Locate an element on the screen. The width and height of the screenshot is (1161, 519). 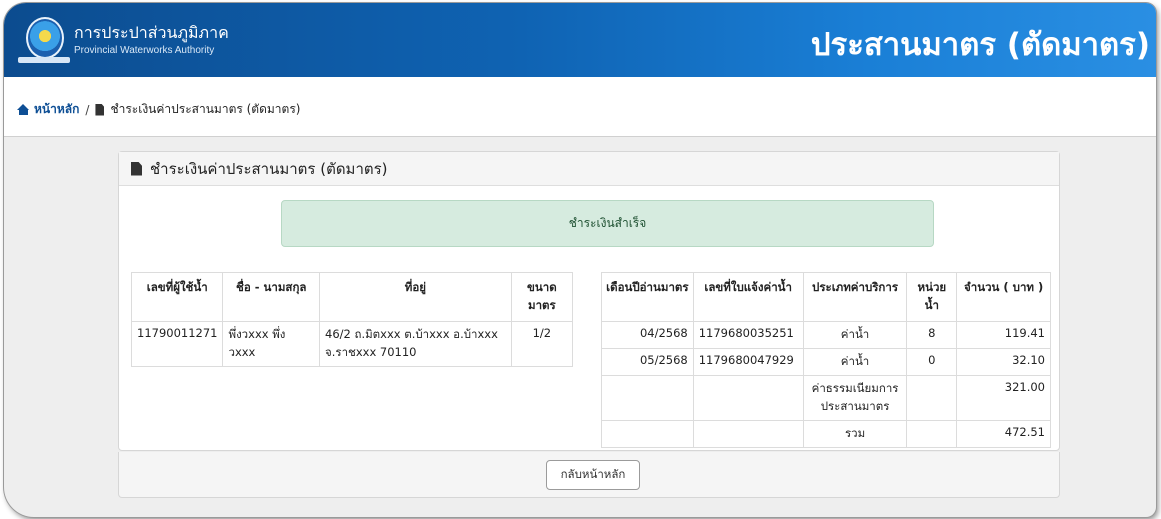
back-to-home-button: กลับหน้าหลัก is located at coordinates (593, 475).